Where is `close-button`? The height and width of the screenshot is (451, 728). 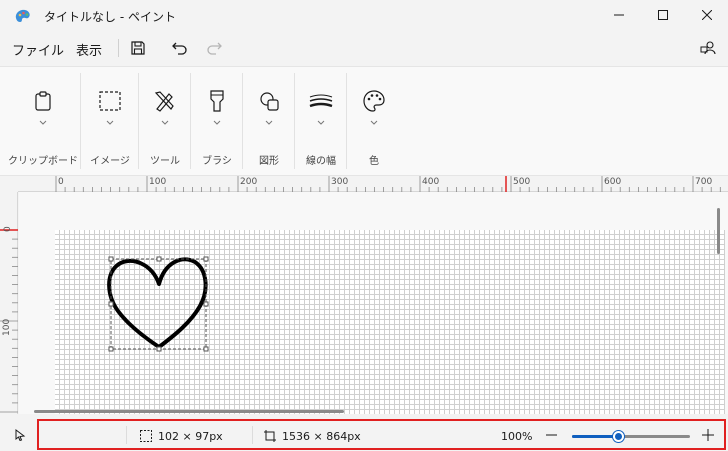 close-button is located at coordinates (706, 15).